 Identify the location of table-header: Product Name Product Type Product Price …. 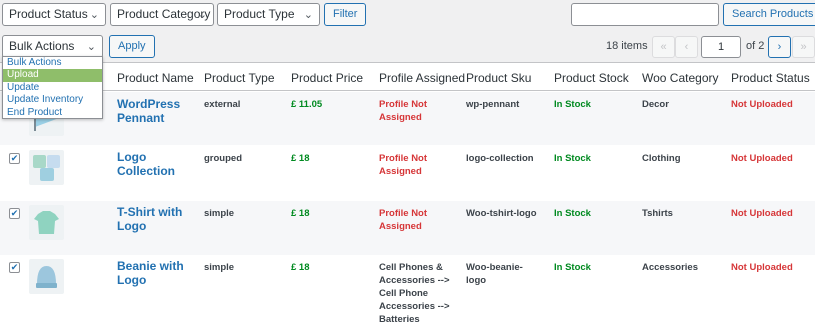
(407, 77).